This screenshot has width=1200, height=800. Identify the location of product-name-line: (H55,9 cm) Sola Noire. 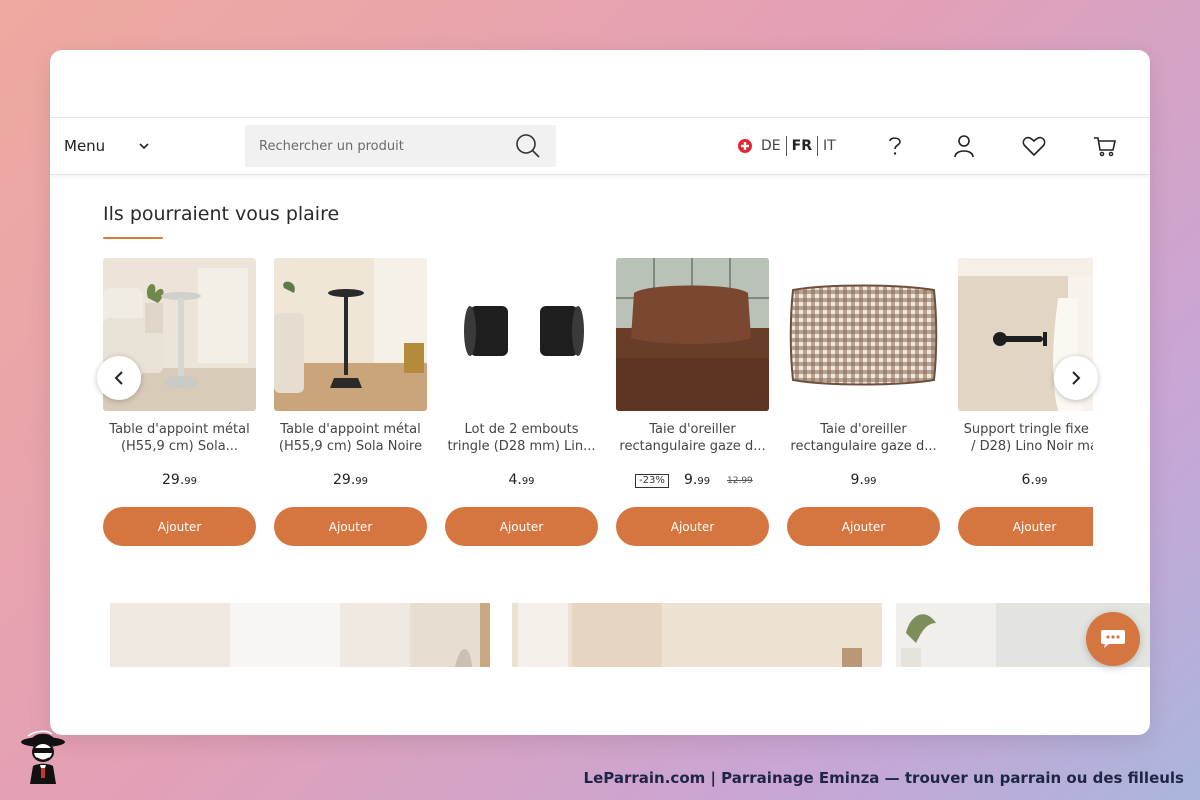
(350, 446).